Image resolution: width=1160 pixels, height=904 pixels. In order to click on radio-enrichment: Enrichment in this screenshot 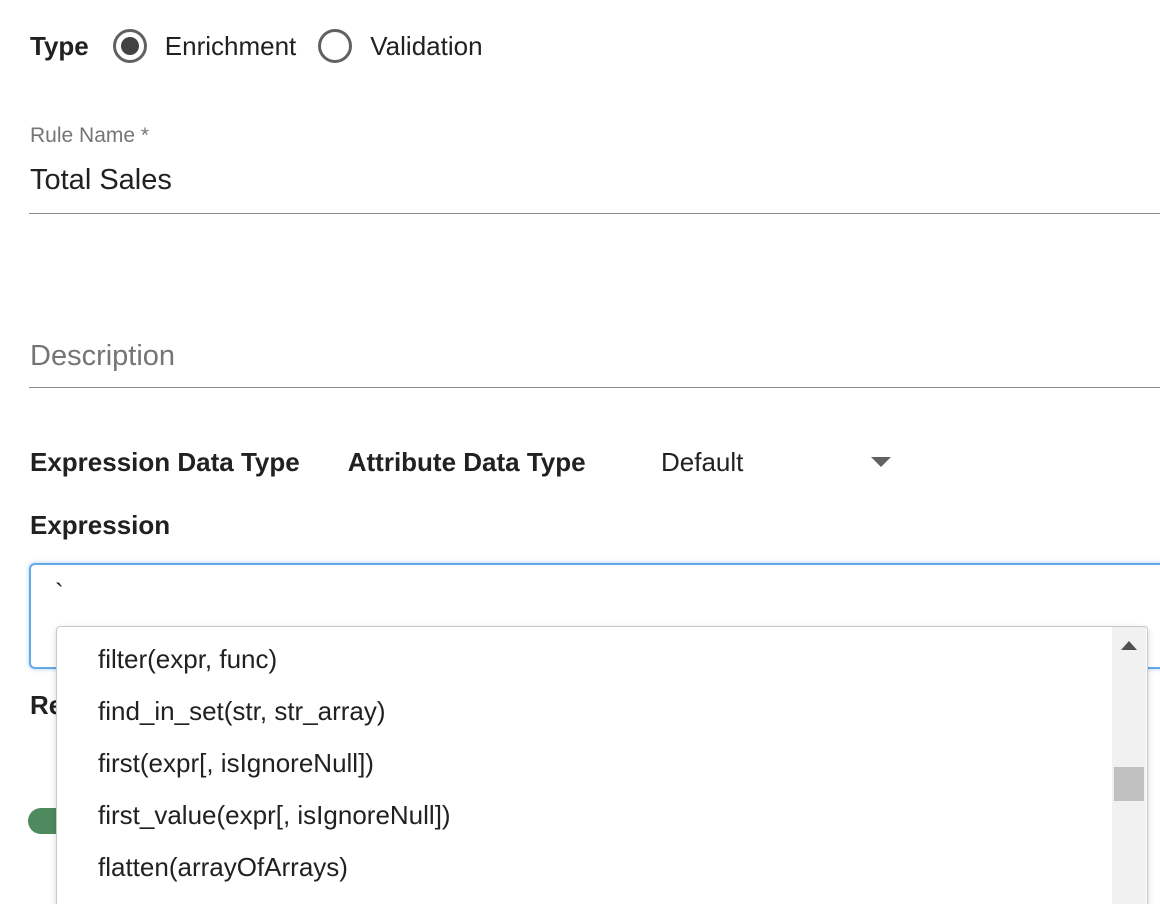, I will do `click(204, 46)`.